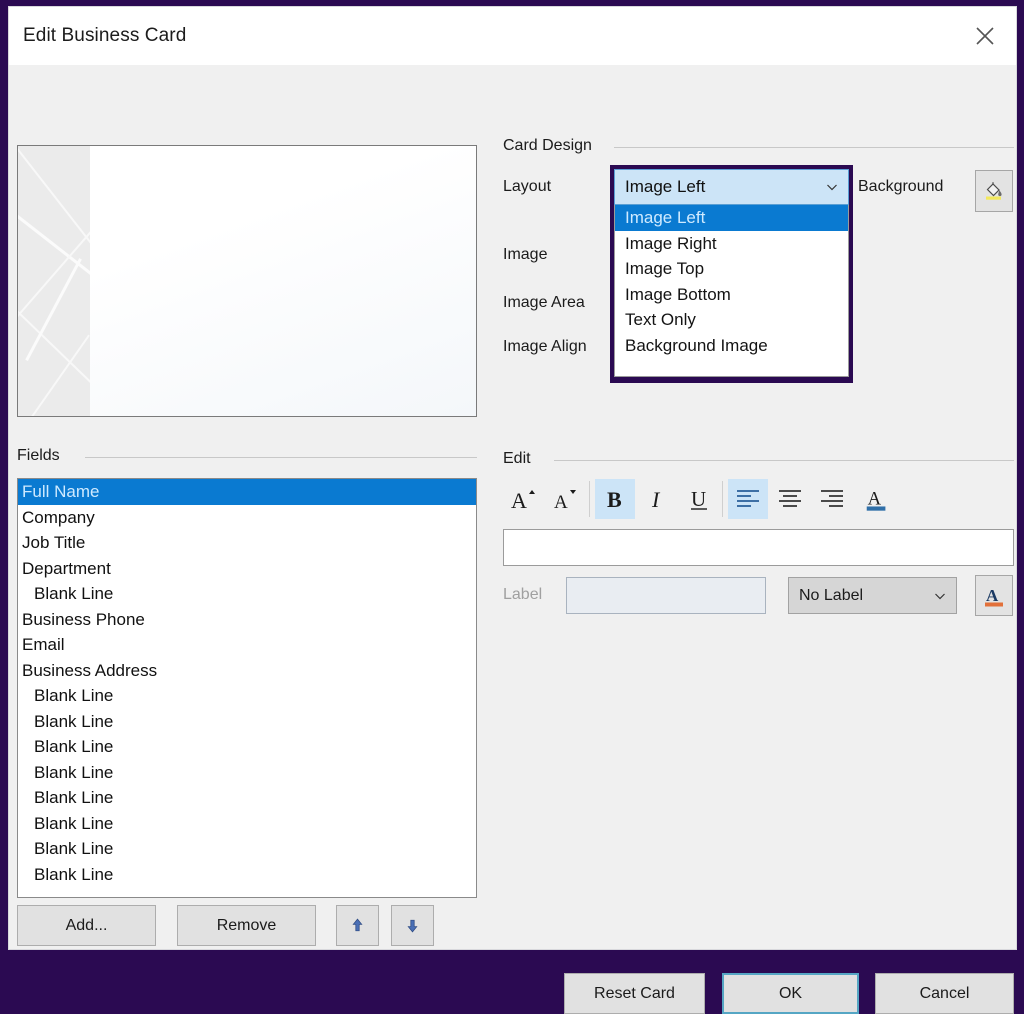  What do you see at coordinates (901, 186) in the screenshot?
I see `background-label: Background` at bounding box center [901, 186].